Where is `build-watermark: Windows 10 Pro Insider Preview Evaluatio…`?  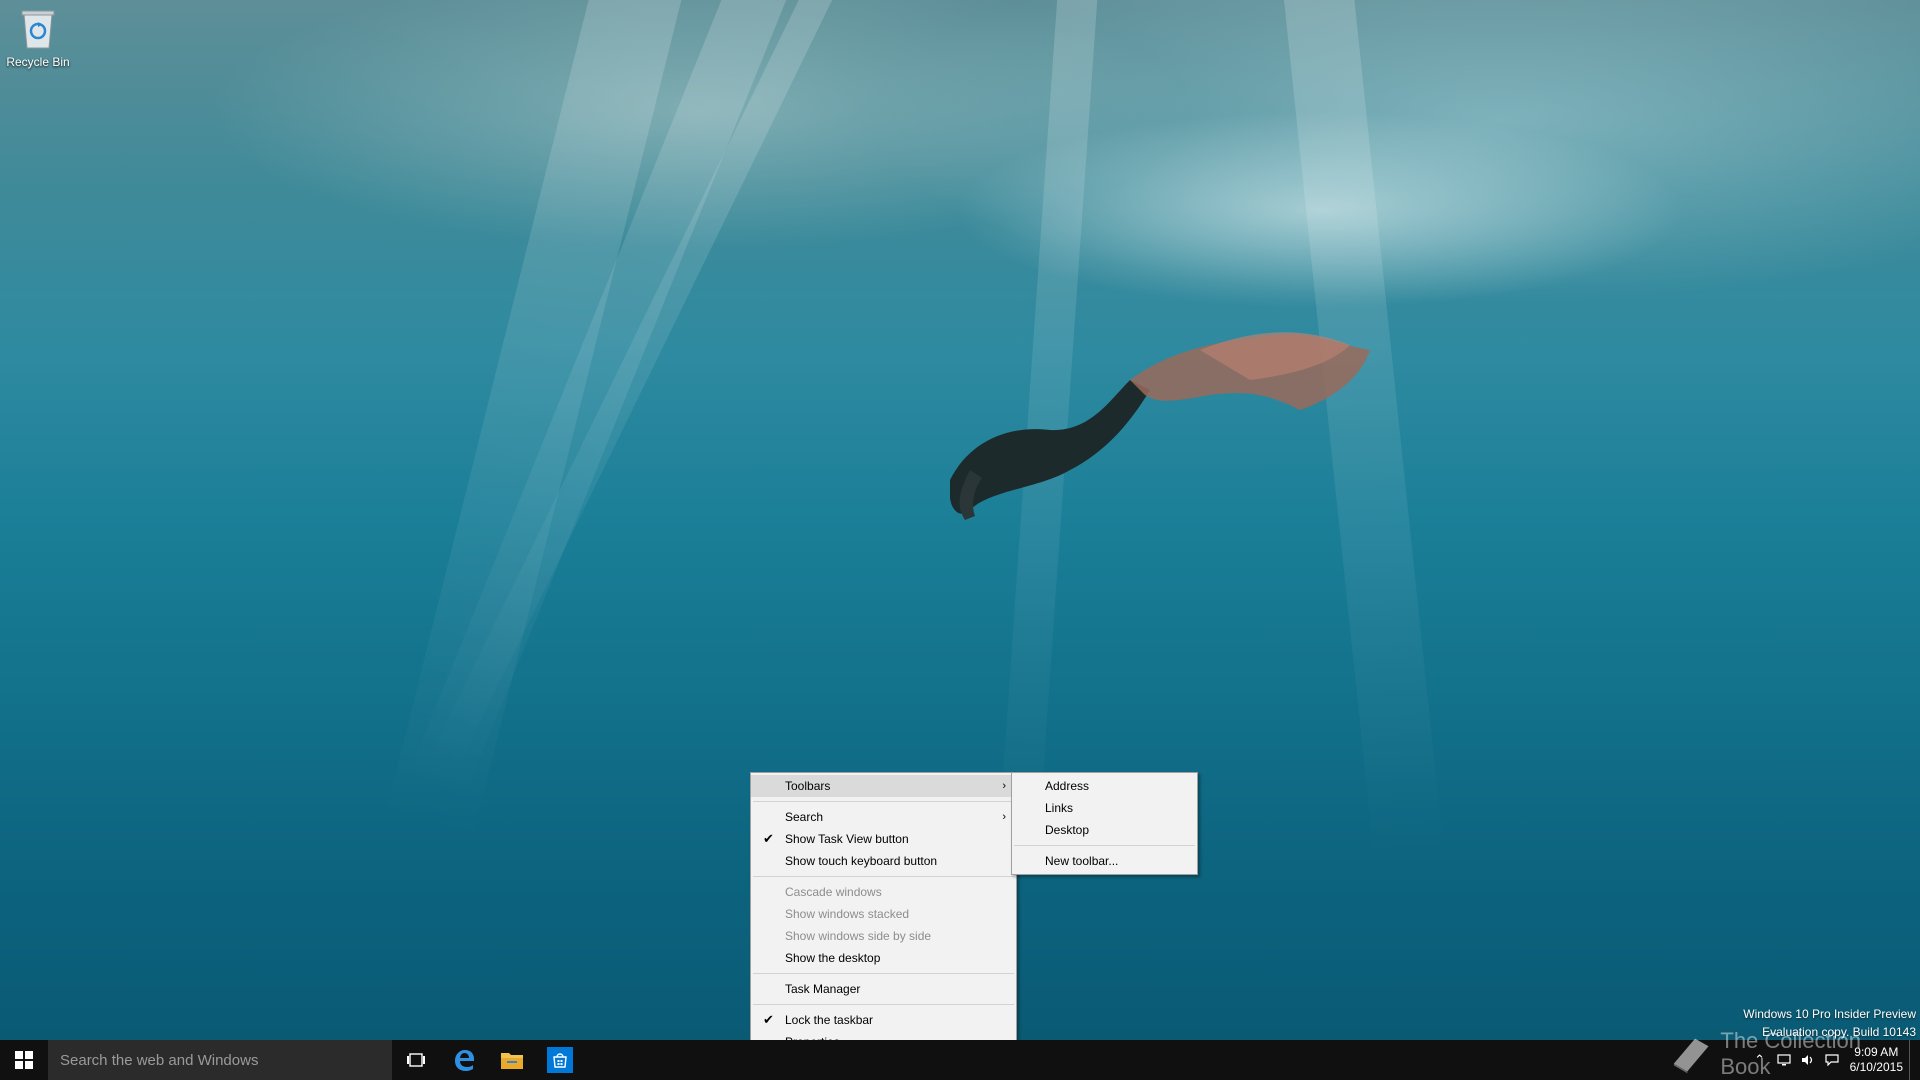 build-watermark: Windows 10 Pro Insider Preview Evaluatio… is located at coordinates (1829, 1023).